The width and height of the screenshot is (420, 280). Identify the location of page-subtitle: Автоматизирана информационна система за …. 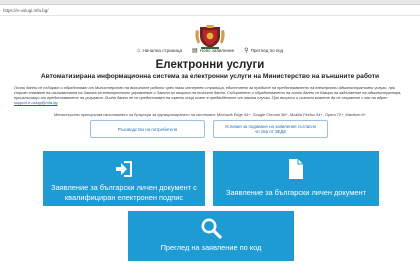
(210, 76).